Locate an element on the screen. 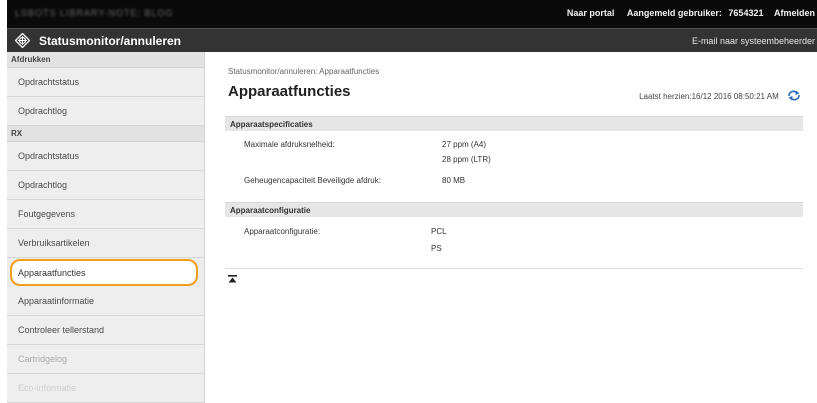 This screenshot has height=403, width=817. sidebar-item-cartridge-log: Cartridgelog is located at coordinates (105, 359).